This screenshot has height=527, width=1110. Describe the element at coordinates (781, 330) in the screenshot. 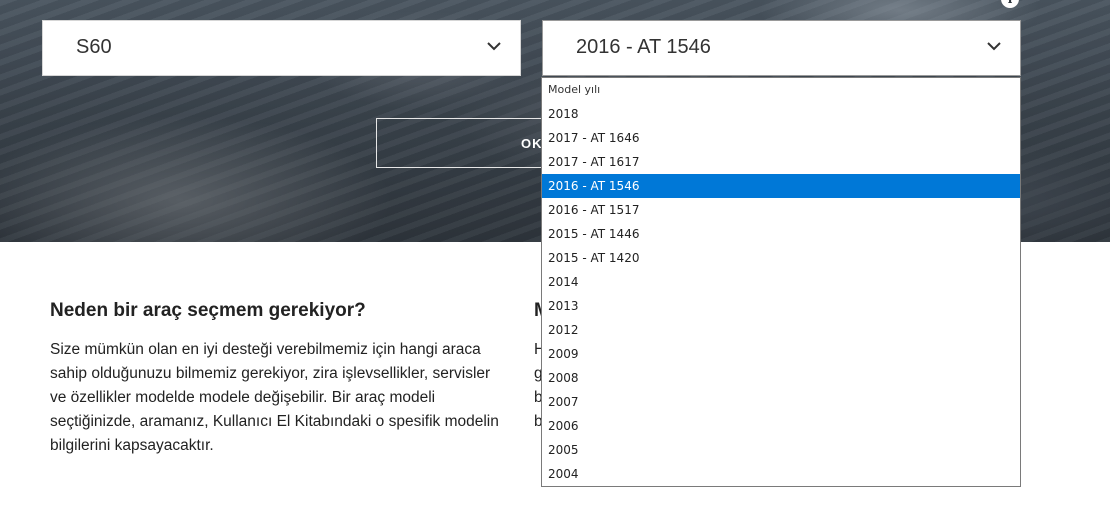

I see `dropdown-option: 2012` at that location.